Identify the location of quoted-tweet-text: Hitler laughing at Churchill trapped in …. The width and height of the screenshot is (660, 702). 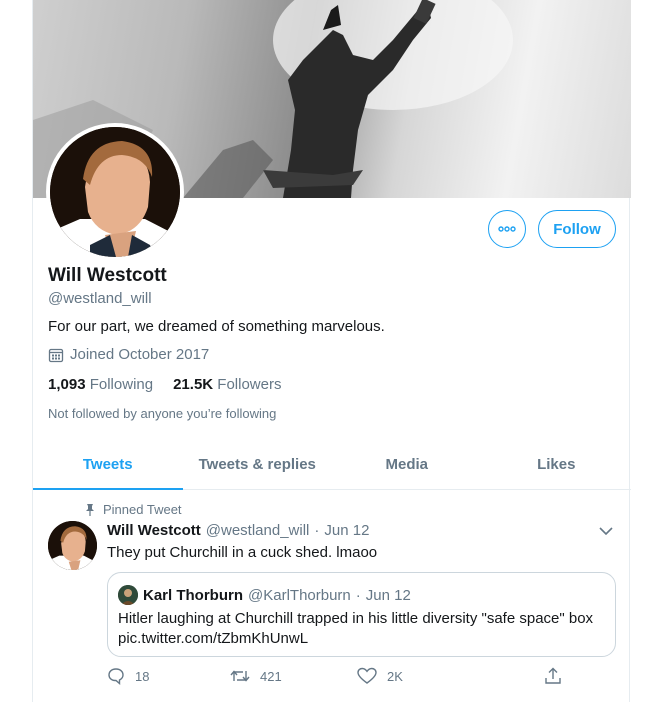
(356, 628).